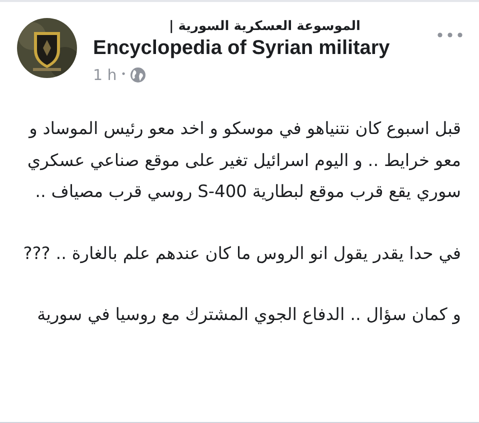 This screenshot has width=479, height=423. I want to click on globe-icon, so click(138, 75).